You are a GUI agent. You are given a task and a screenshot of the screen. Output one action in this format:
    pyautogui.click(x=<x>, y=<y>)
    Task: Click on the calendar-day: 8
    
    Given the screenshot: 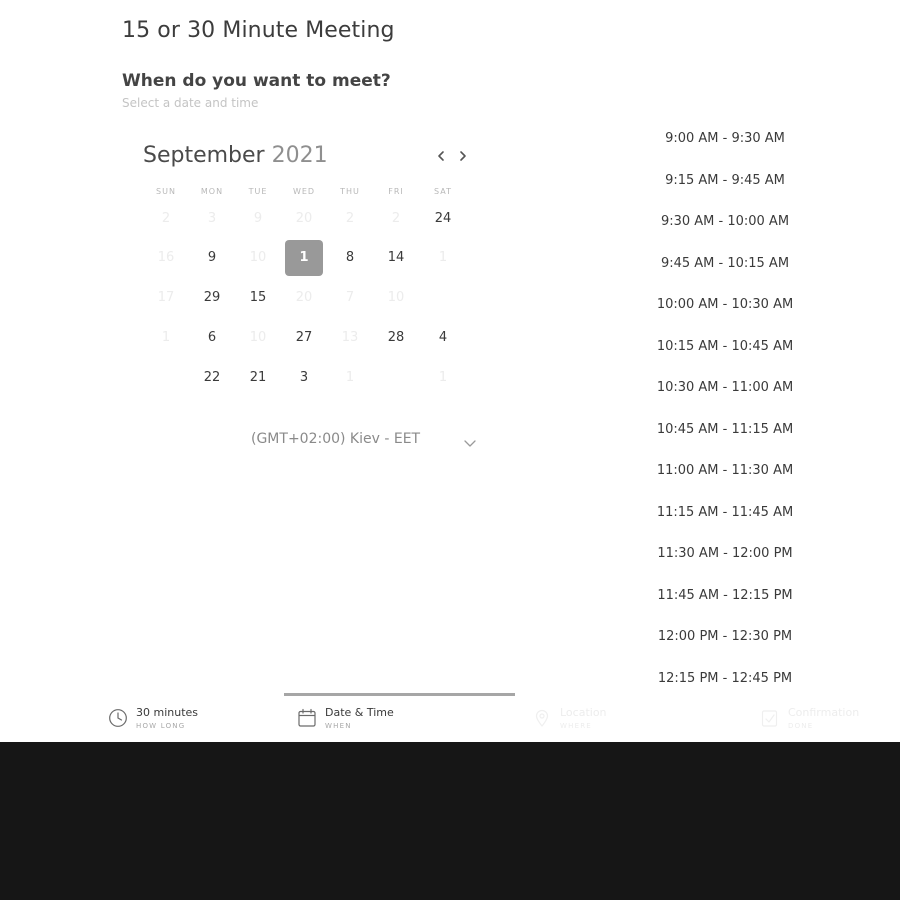 What is the action you would take?
    pyautogui.click(x=350, y=258)
    